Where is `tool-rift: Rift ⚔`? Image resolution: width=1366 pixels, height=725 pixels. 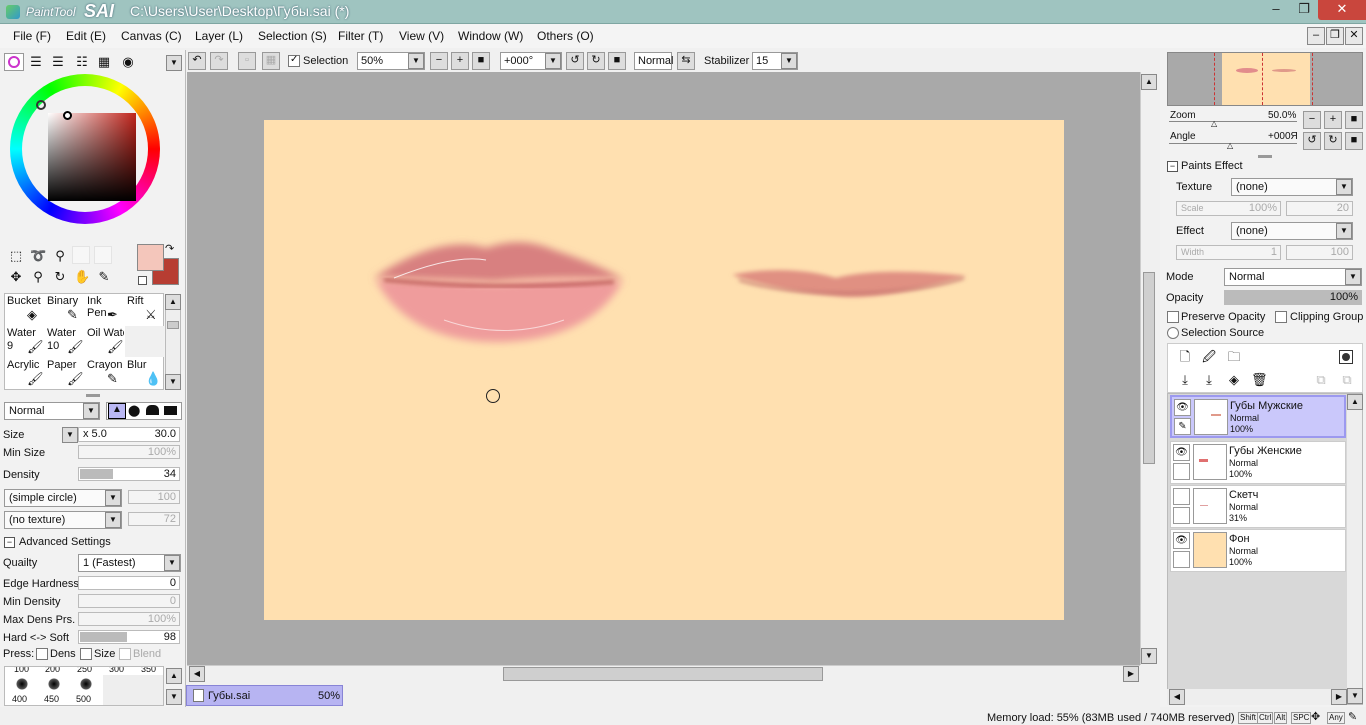
tool-rift: Rift ⚔ is located at coordinates (144, 309).